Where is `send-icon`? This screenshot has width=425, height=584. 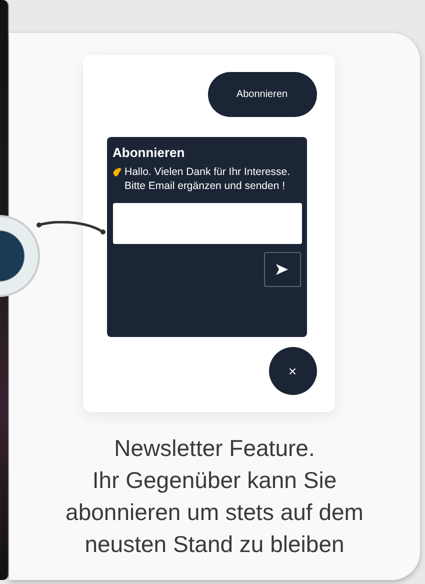
send-icon is located at coordinates (282, 269).